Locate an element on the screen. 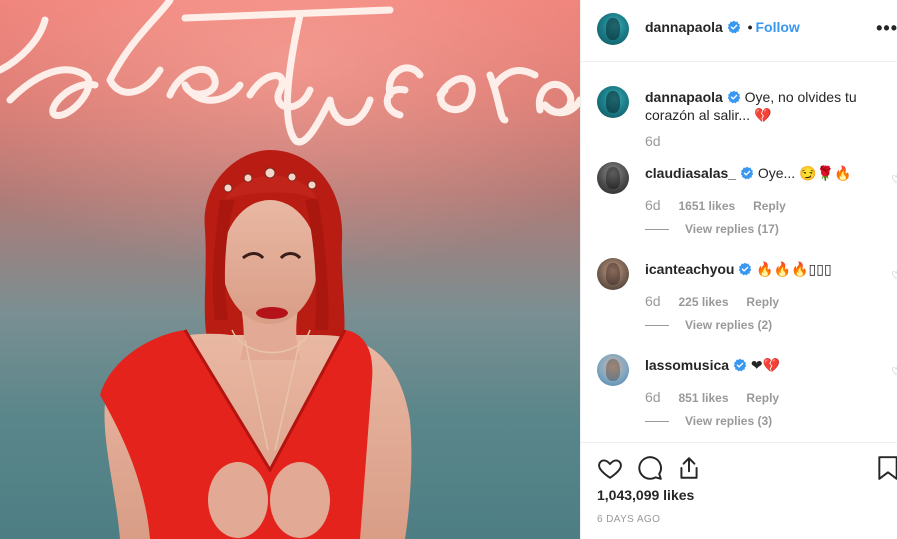 This screenshot has width=897, height=539. caption-username: dannapaola is located at coordinates (684, 97).